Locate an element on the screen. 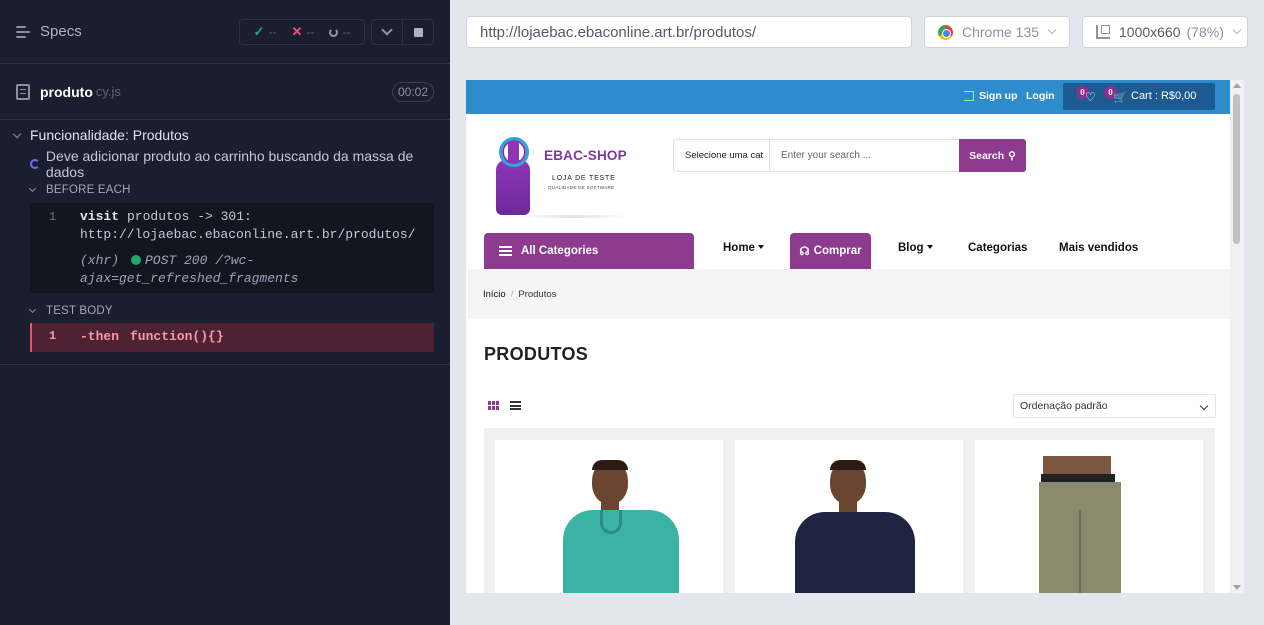 The width and height of the screenshot is (1264, 625). page-title: PRODUTOS is located at coordinates (536, 354).